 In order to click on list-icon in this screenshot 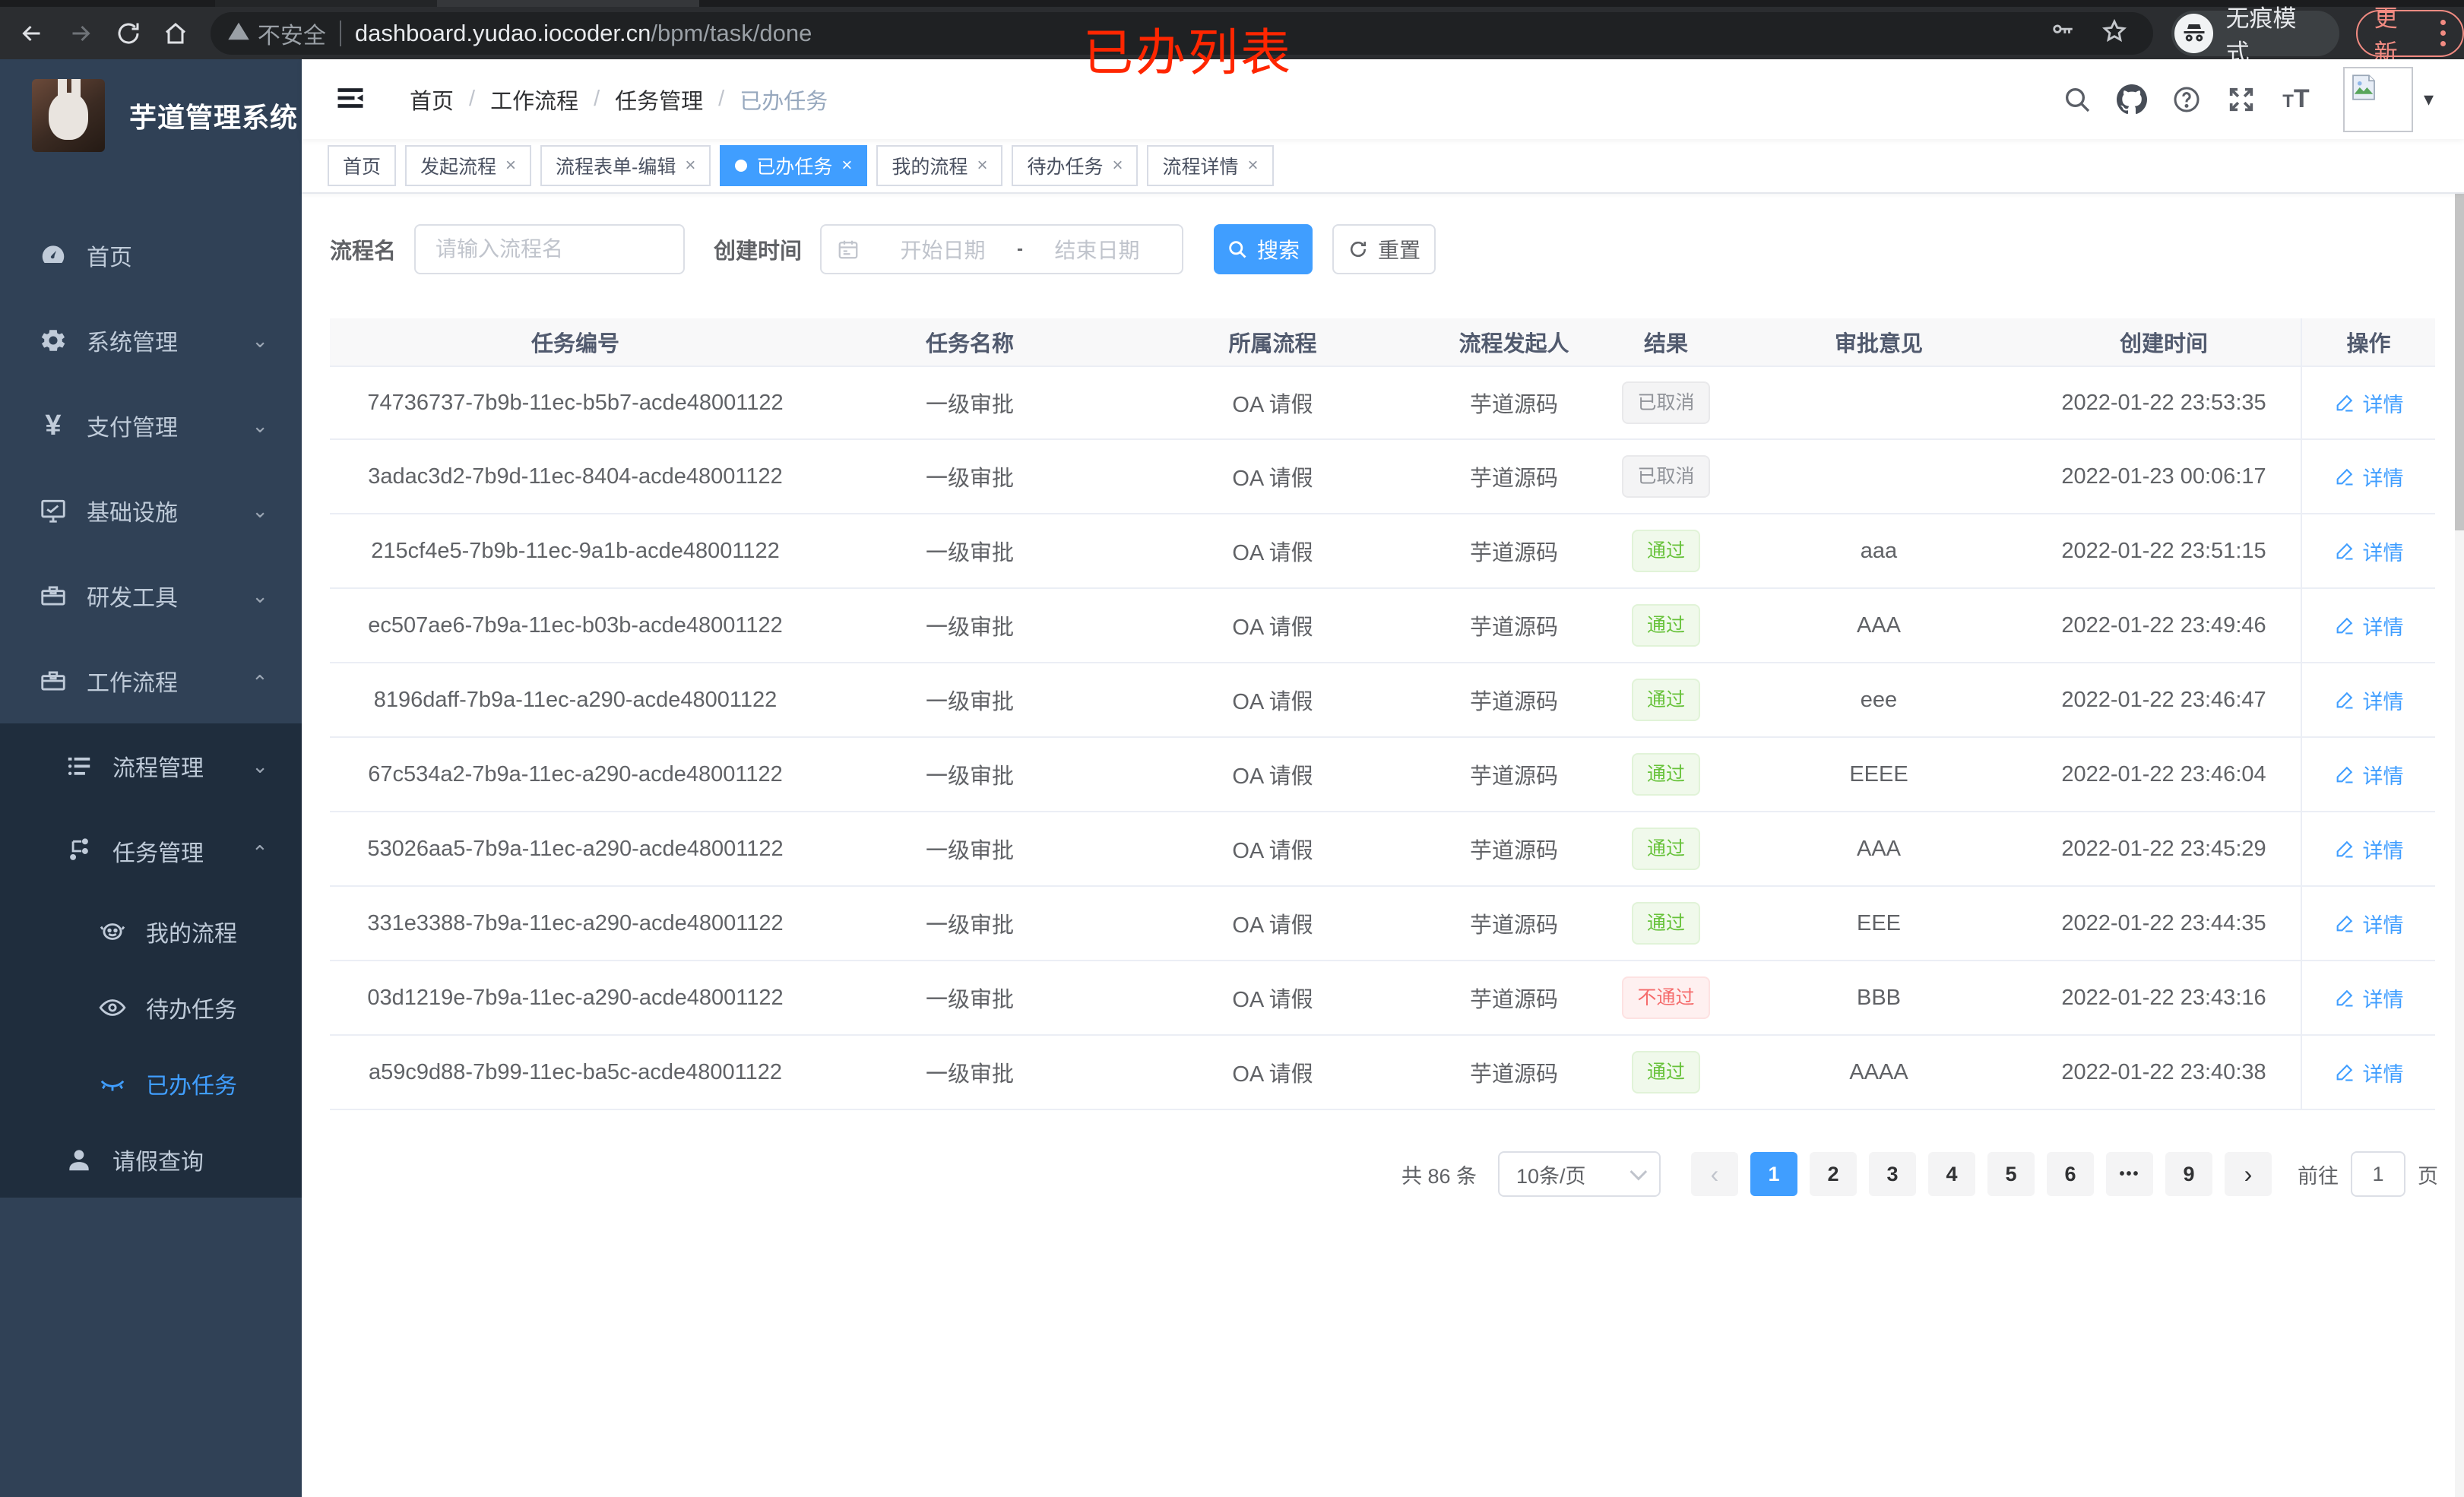, I will do `click(79, 766)`.